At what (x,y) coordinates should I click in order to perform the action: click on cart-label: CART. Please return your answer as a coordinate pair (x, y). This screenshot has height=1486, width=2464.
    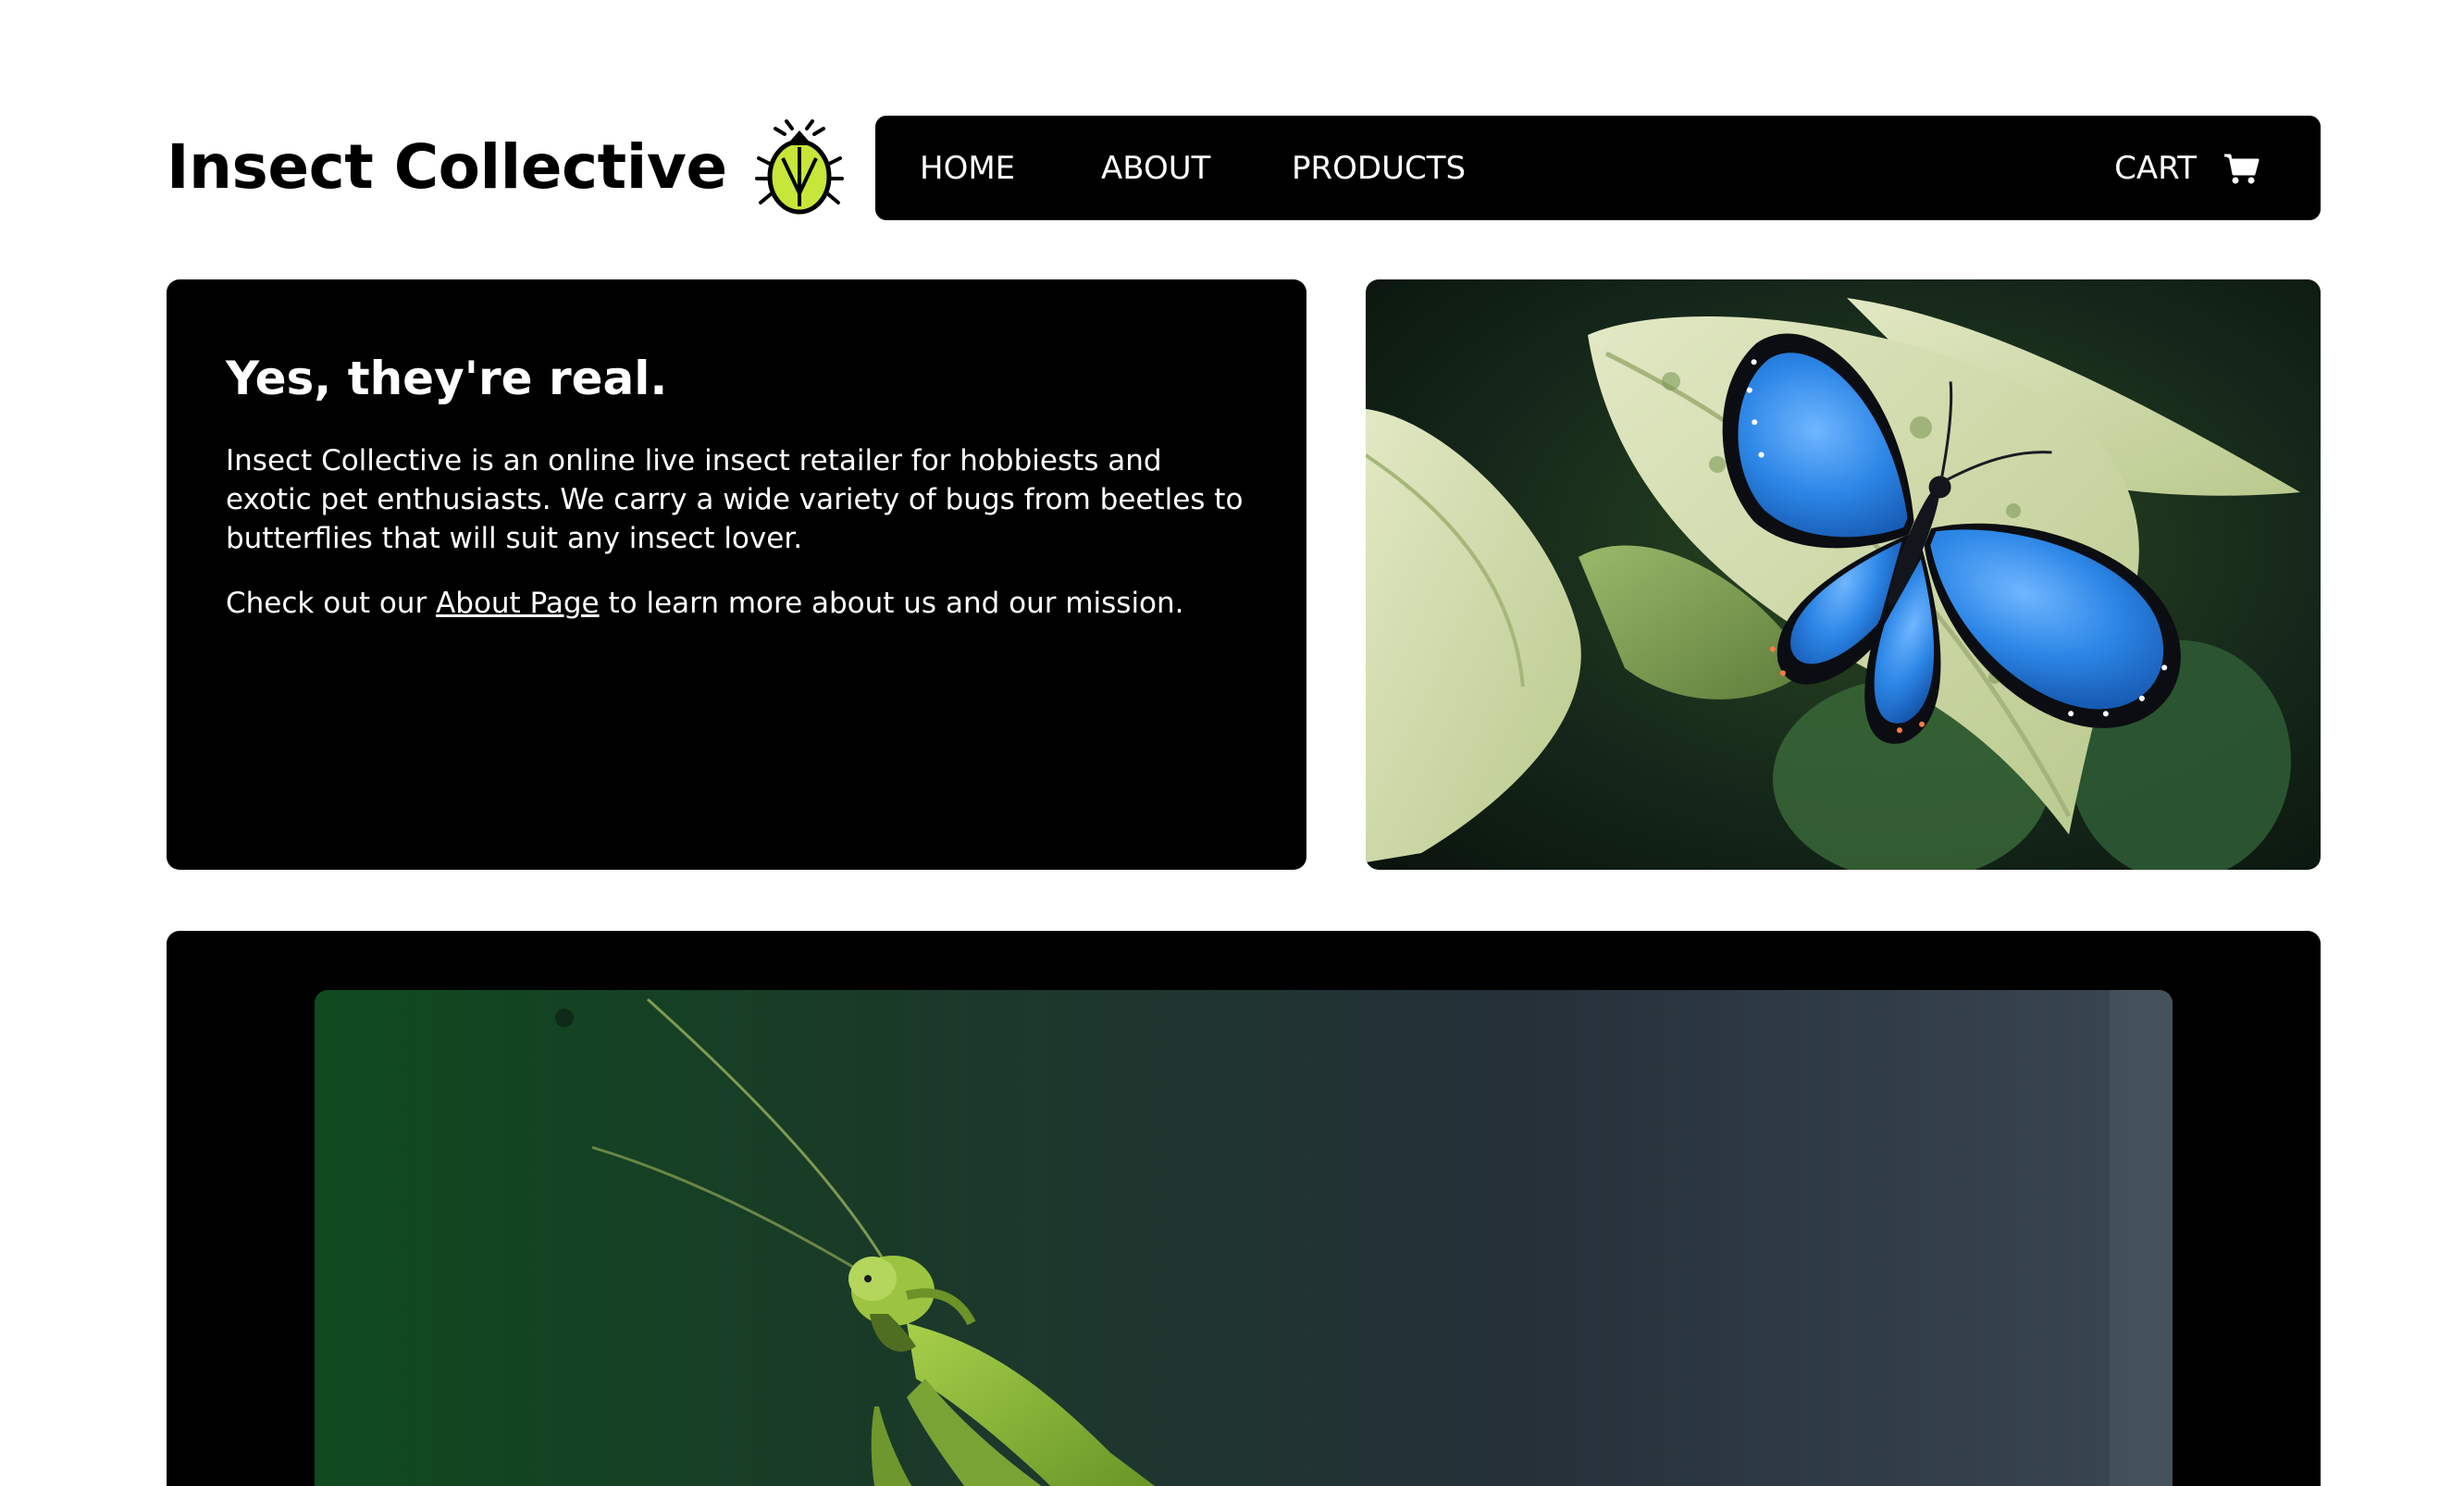
    Looking at the image, I should click on (2156, 168).